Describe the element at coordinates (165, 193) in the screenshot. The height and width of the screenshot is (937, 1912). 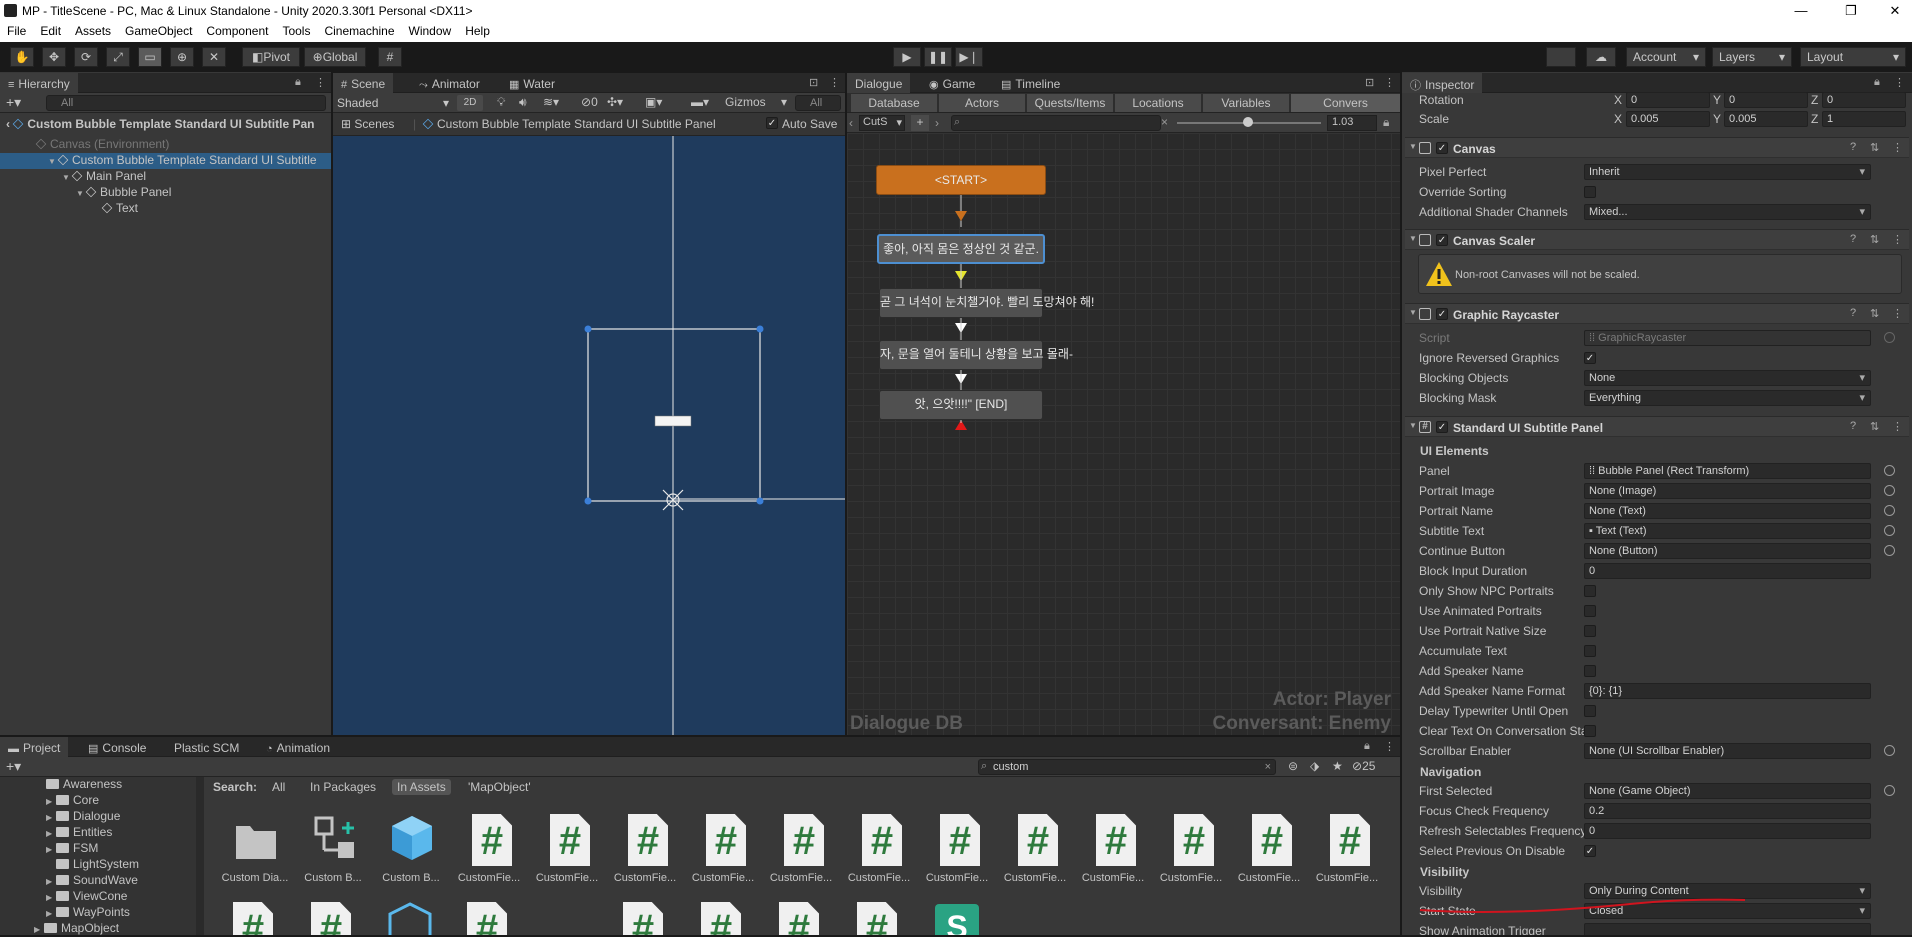
I see `tree-item-bubble-panel: ▼ Bubble Panel` at that location.